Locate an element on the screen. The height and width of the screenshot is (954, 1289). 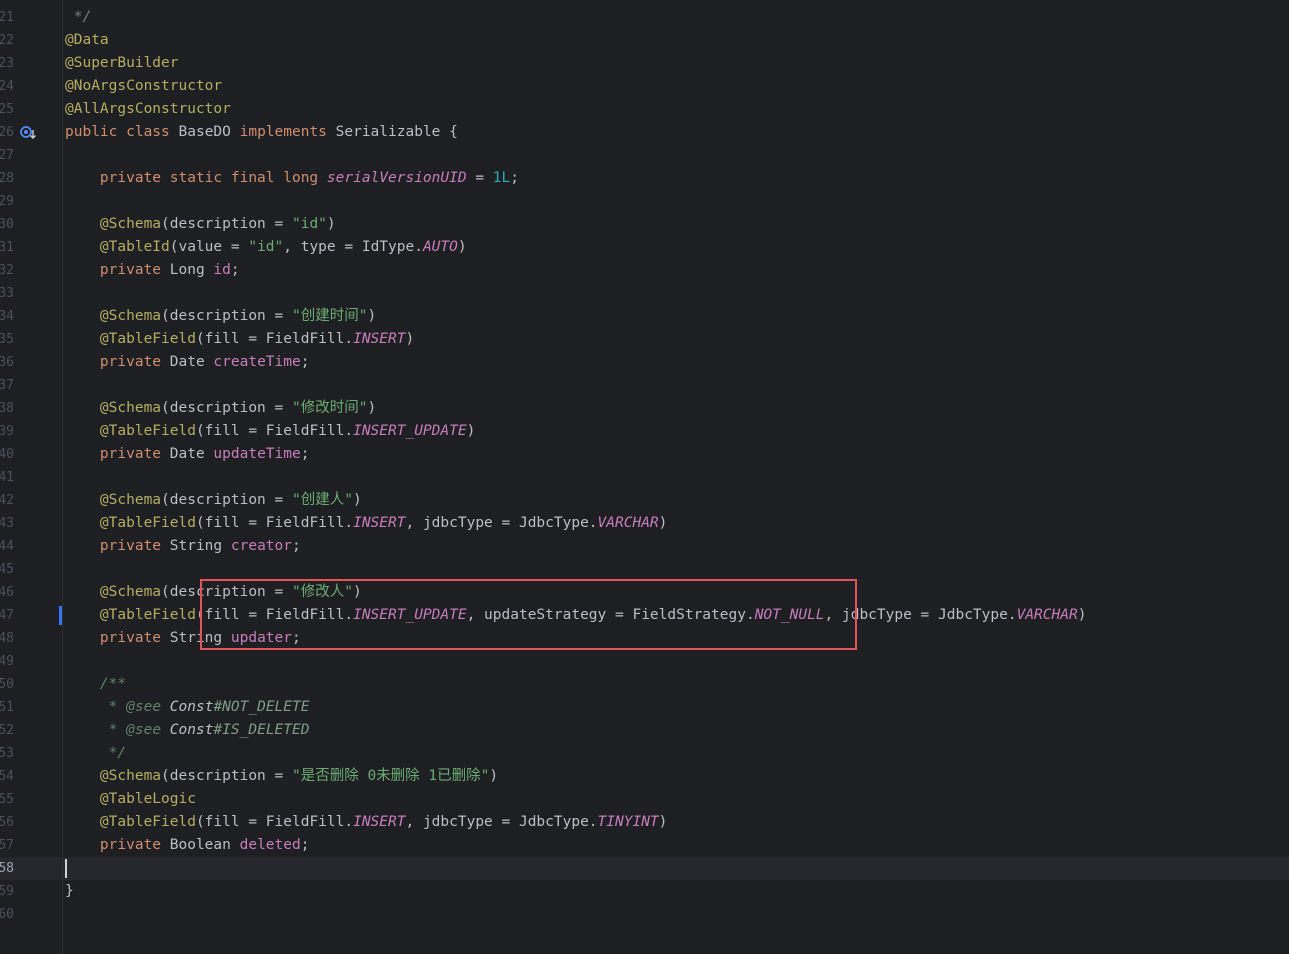
code-line: 41 is located at coordinates (644, 477).